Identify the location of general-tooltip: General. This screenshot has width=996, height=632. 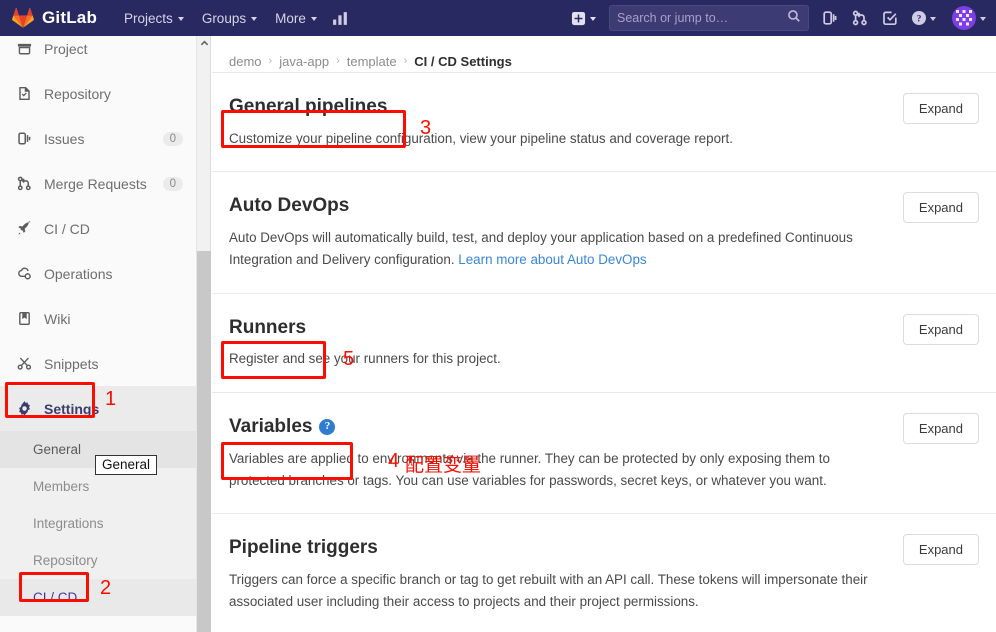
(126, 465).